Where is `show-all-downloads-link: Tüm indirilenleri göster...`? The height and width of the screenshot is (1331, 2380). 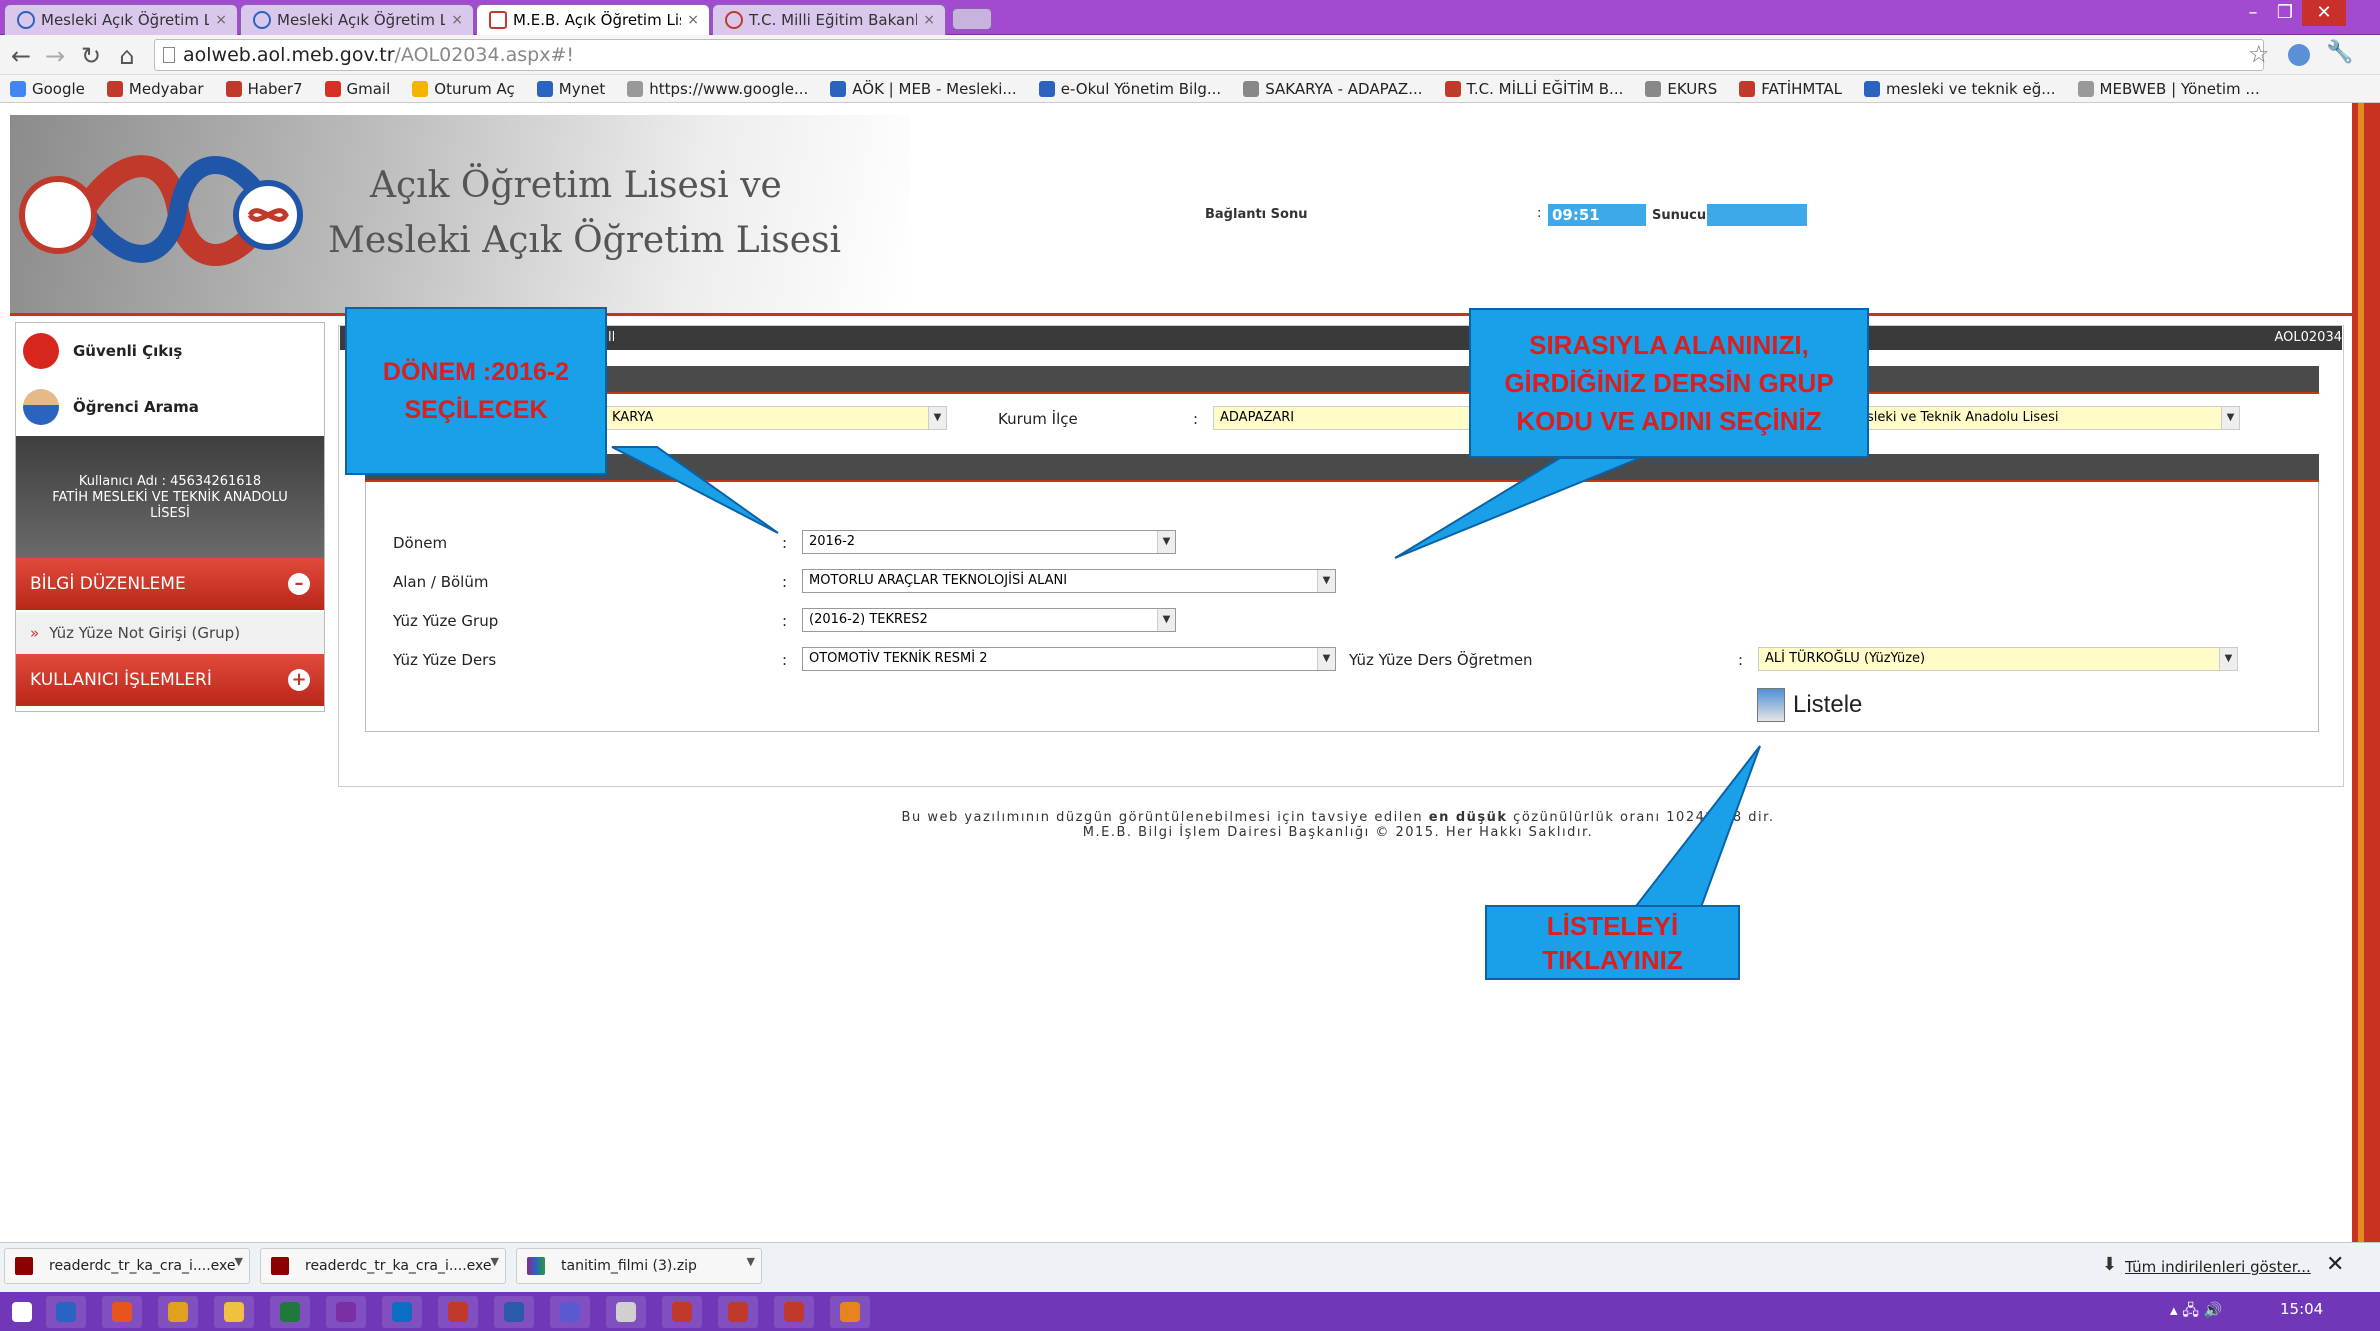
show-all-downloads-link: Tüm indirilenleri göster... is located at coordinates (2218, 1267).